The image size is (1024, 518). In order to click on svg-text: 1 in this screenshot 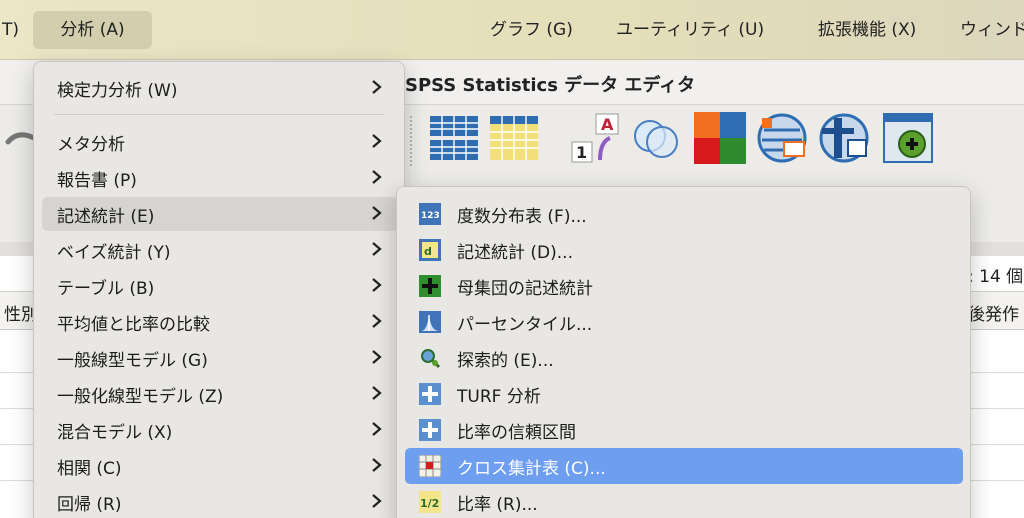, I will do `click(581, 152)`.